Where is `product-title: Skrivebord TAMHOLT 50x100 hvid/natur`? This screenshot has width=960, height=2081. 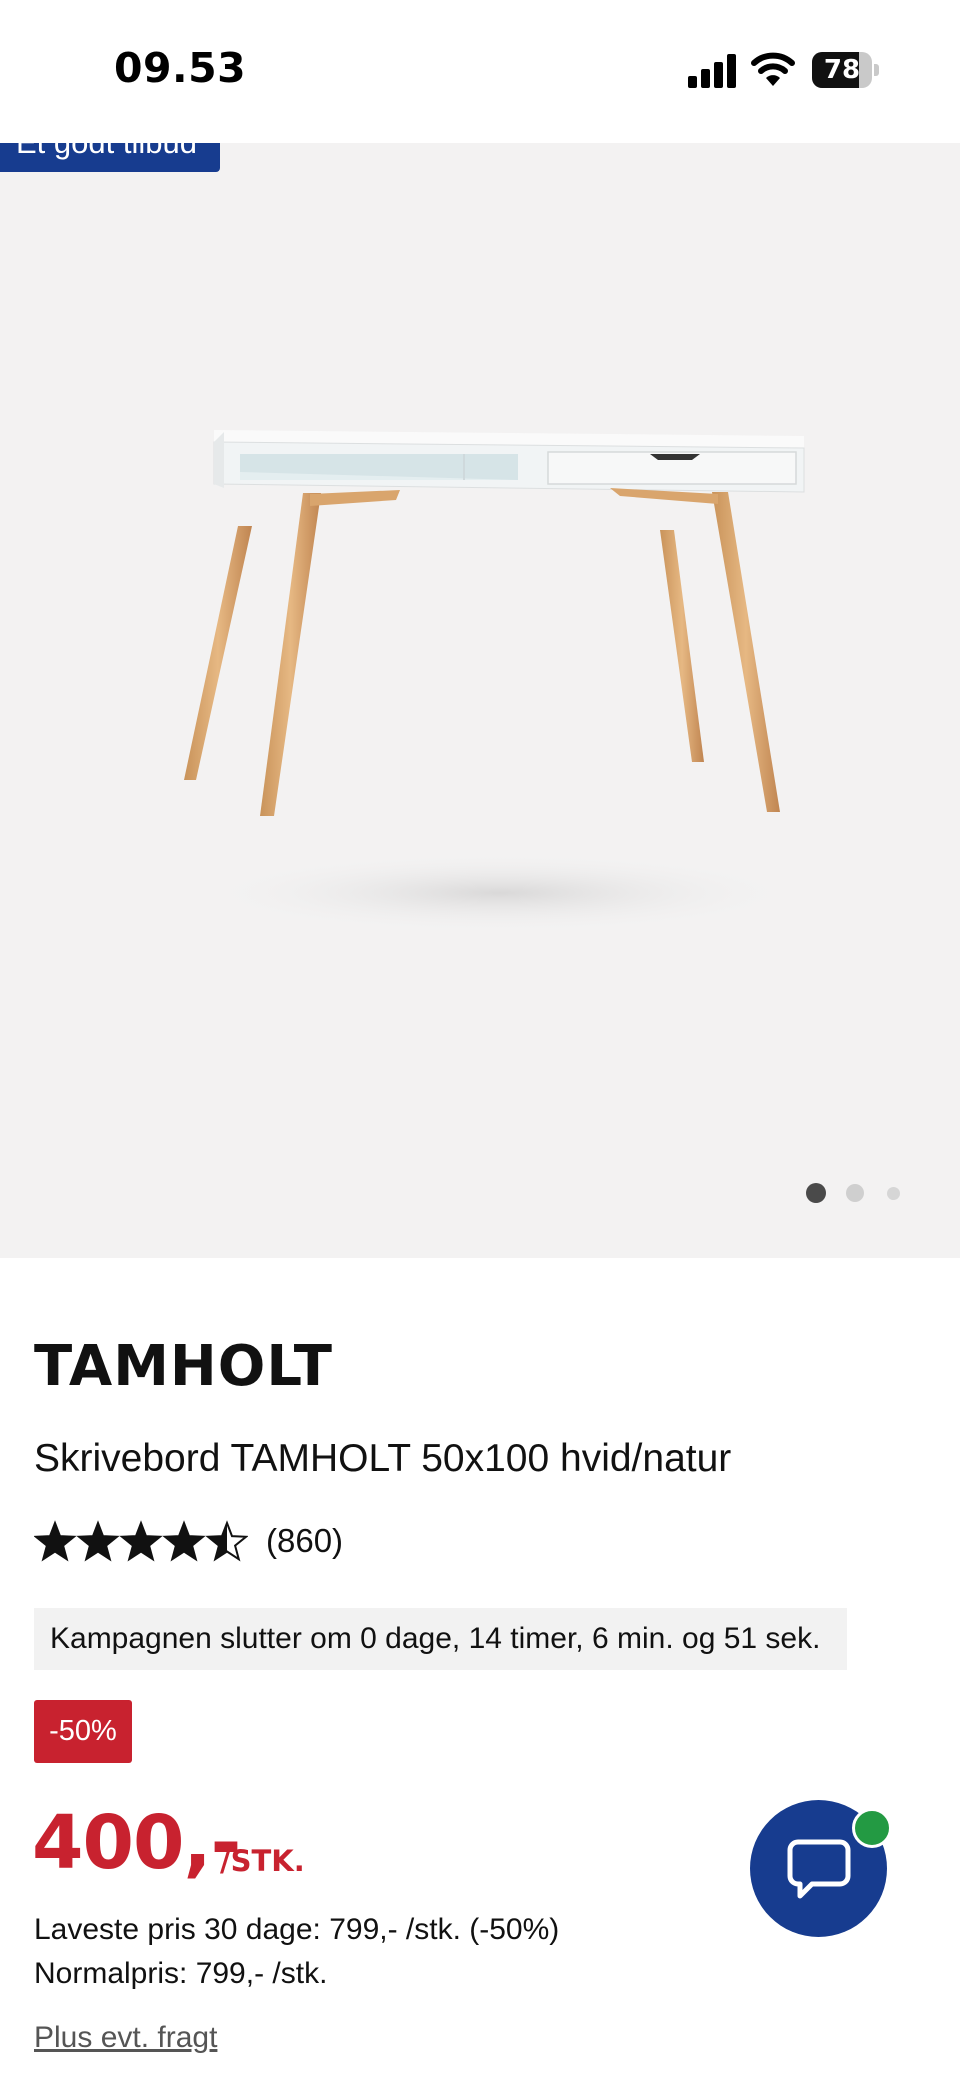
product-title: Skrivebord TAMHOLT 50x100 hvid/natur is located at coordinates (383, 1458).